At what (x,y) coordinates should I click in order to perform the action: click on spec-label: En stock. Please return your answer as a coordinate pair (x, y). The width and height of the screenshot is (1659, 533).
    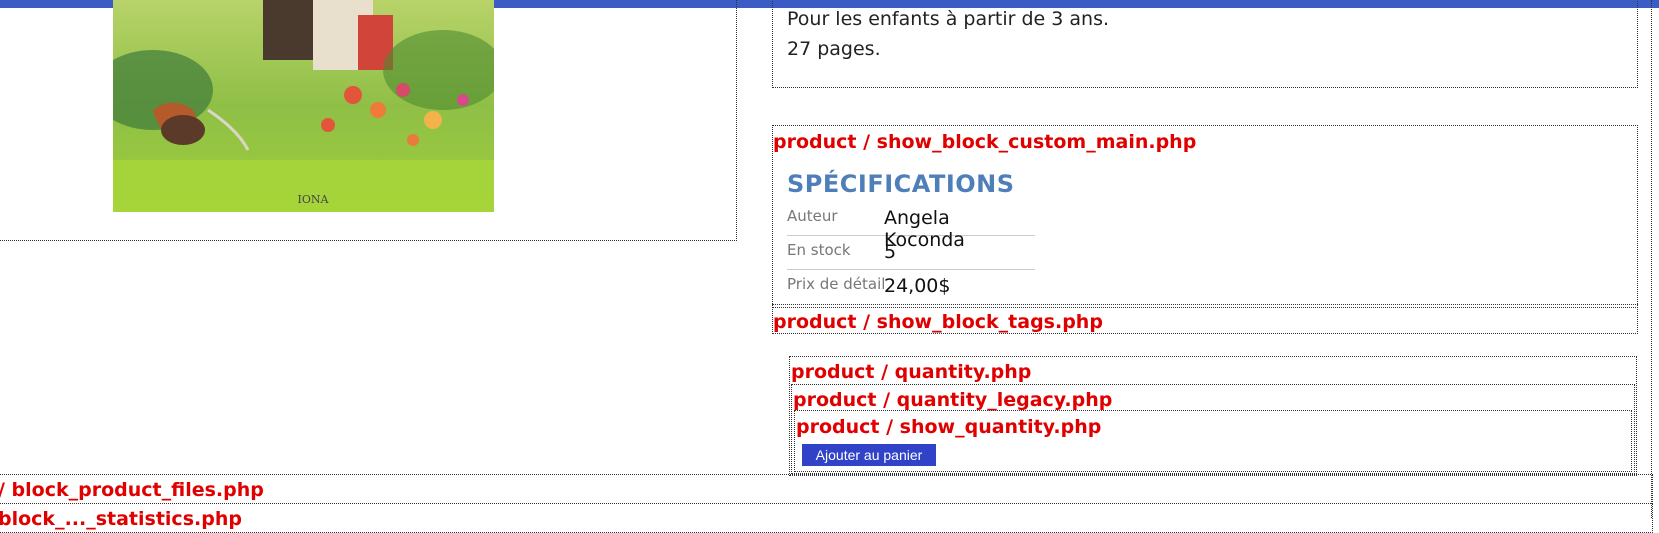
    Looking at the image, I should click on (819, 250).